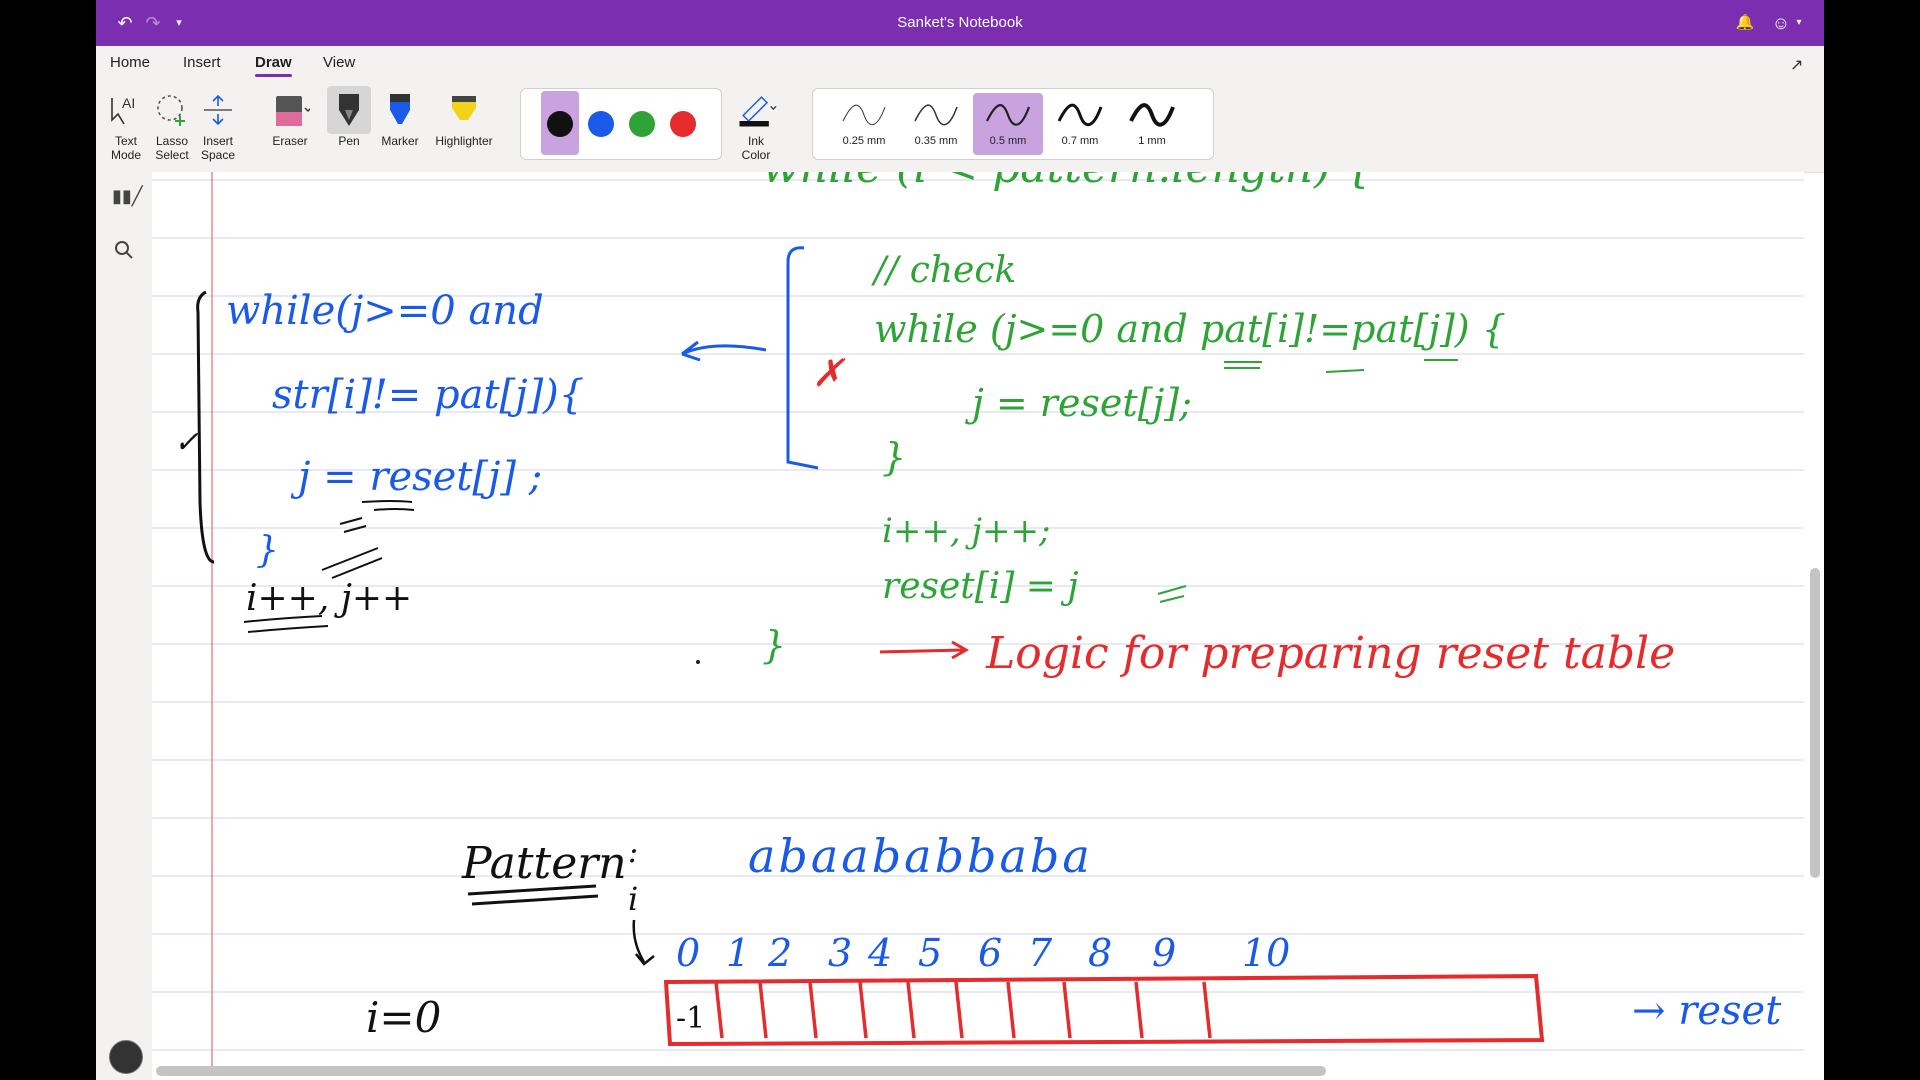 The height and width of the screenshot is (1080, 1920). What do you see at coordinates (385, 311) in the screenshot?
I see `blue-code-line: while(j>=0 and` at bounding box center [385, 311].